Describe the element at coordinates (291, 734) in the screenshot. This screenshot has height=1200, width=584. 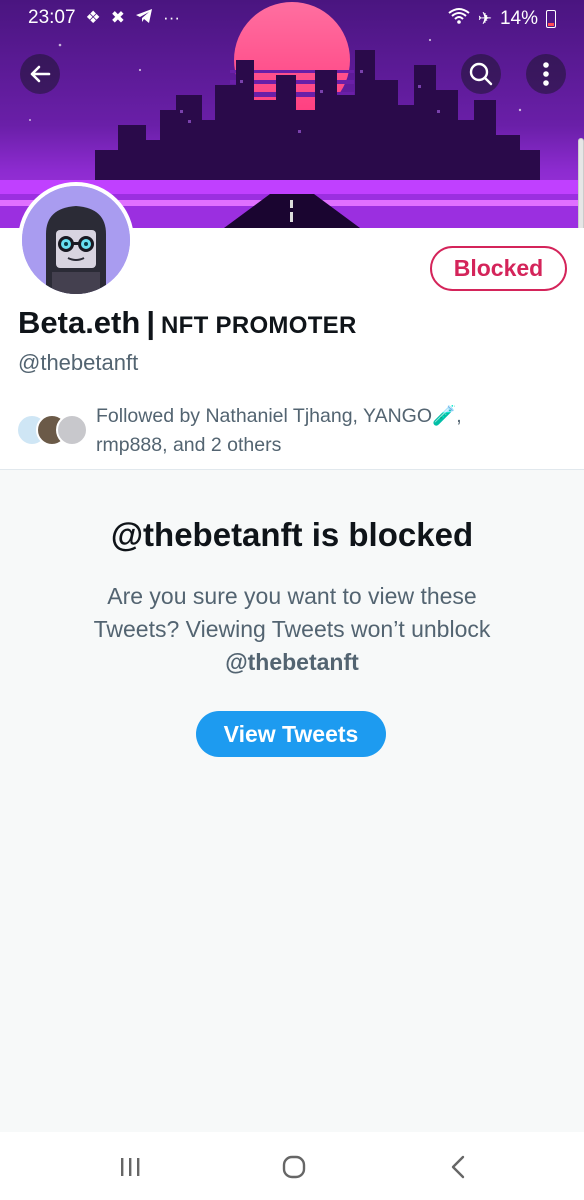
I see `view-tweets-button: View Tweets` at that location.